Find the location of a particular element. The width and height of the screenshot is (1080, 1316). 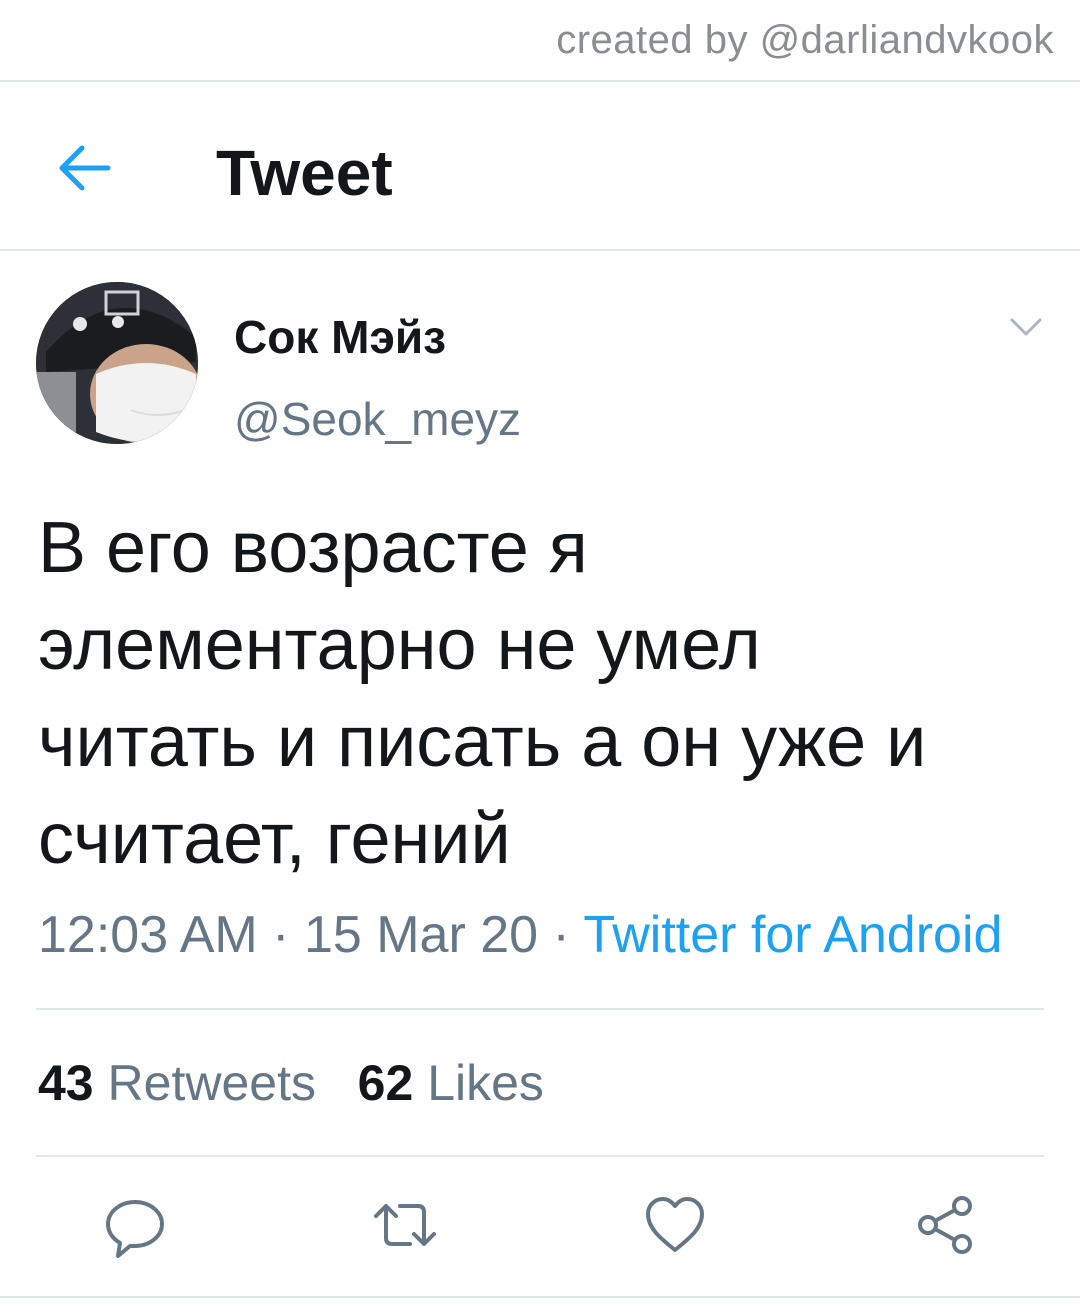

tweet-text-line: читать и писать а он уже и is located at coordinates (482, 742).